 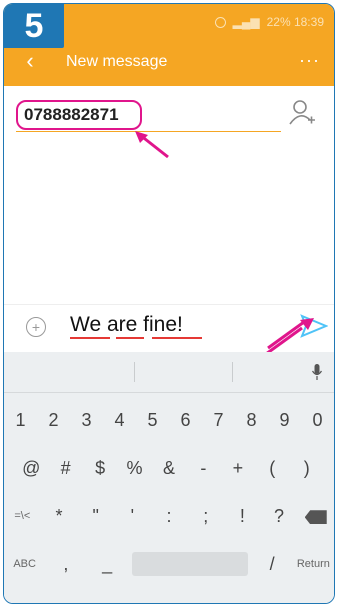 I want to click on return-key: Return, so click(x=313, y=564).